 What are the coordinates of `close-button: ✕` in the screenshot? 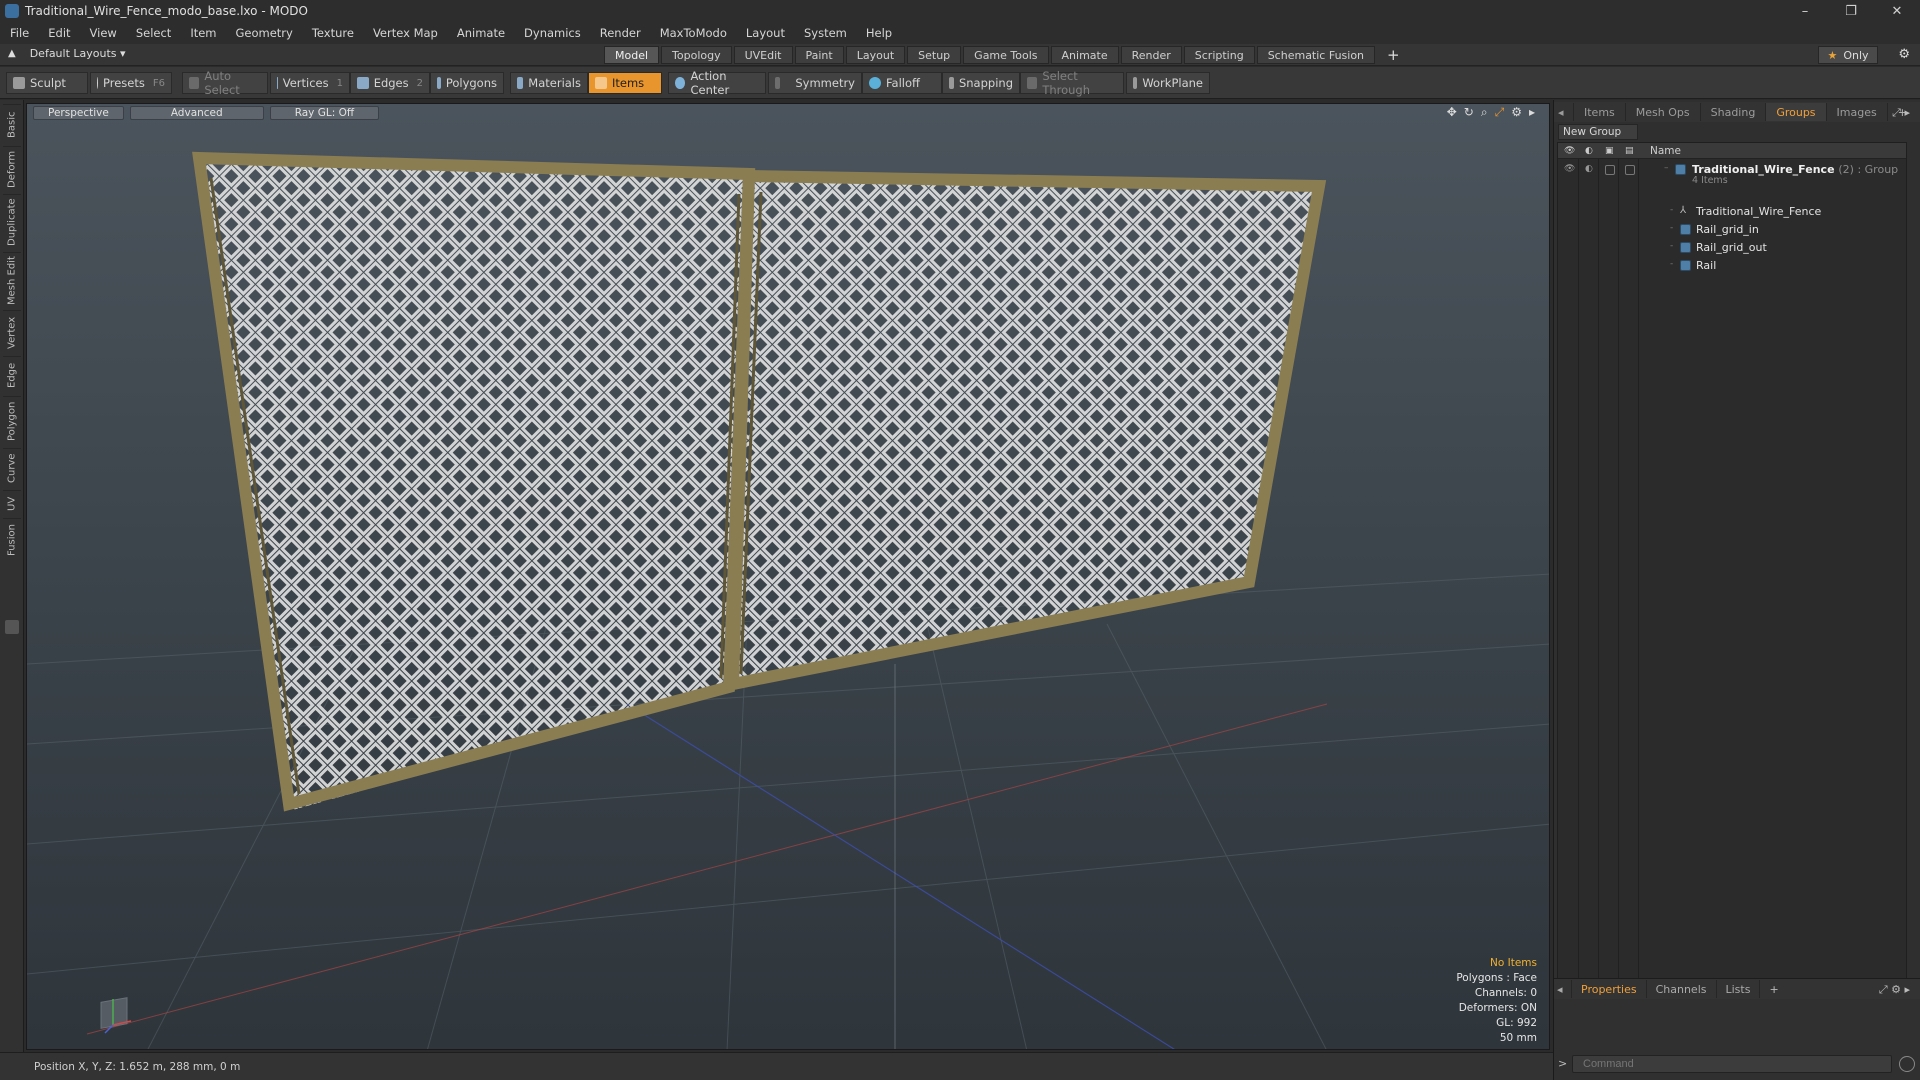 It's located at (1897, 11).